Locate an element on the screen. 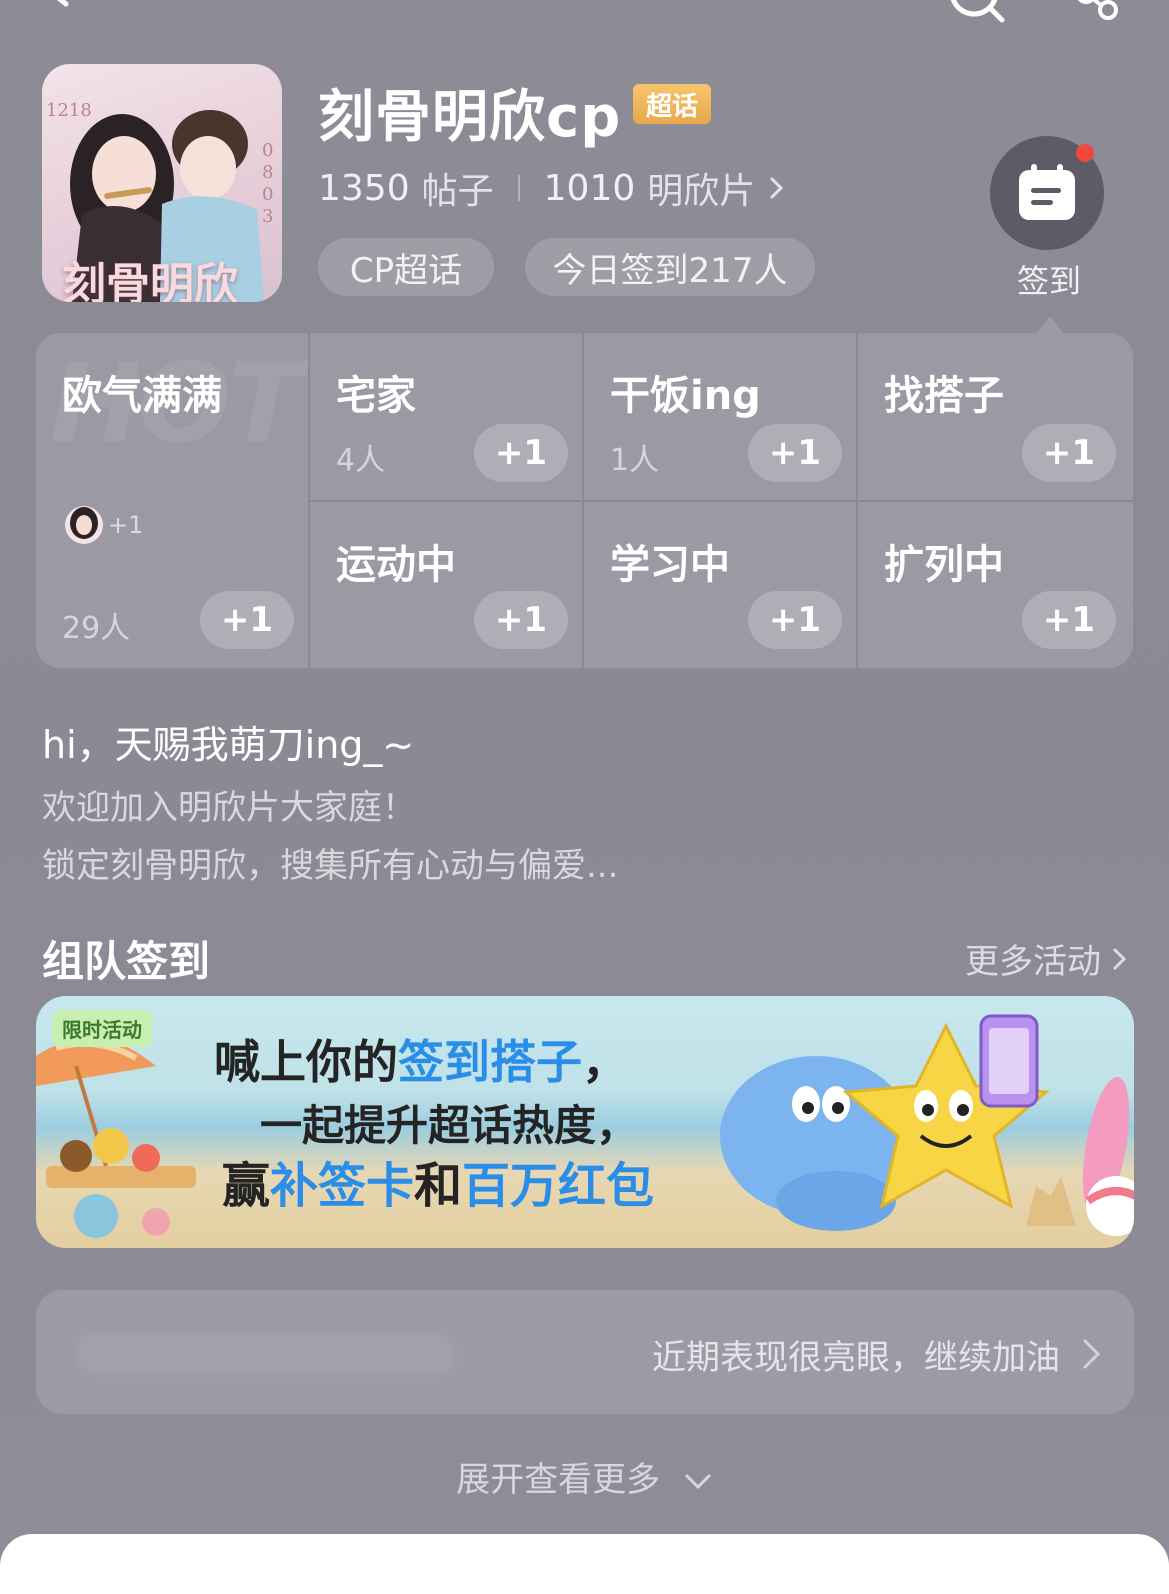 The height and width of the screenshot is (1594, 1169). mood-cell-exercise: 运动中 +1 is located at coordinates (446, 585).